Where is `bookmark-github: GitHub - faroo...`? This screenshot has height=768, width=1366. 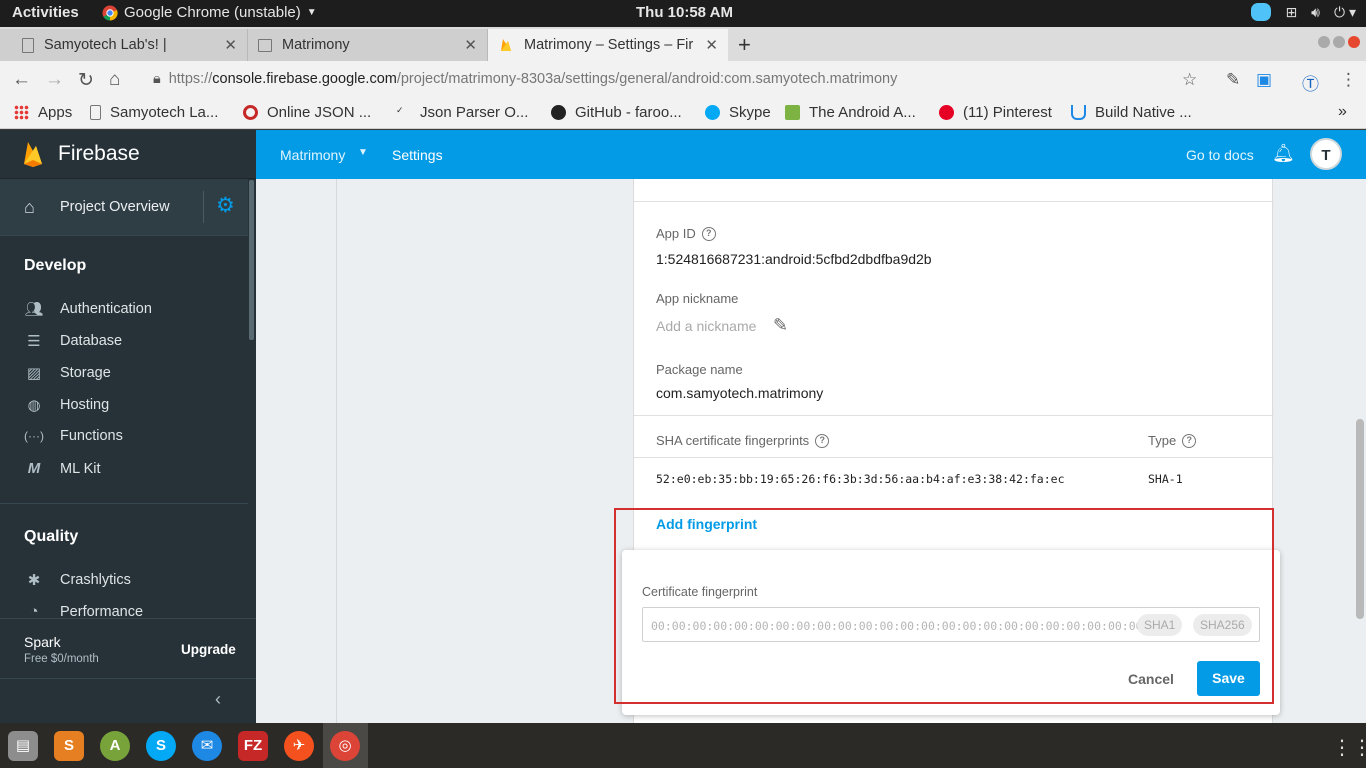 bookmark-github: GitHub - faroo... is located at coordinates (616, 112).